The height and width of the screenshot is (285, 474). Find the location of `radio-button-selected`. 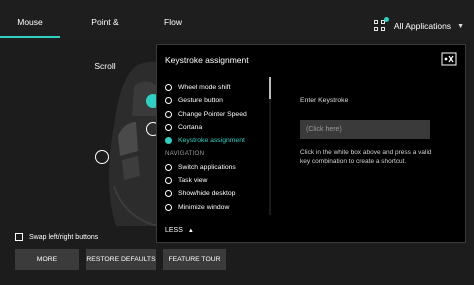

radio-button-selected is located at coordinates (168, 141).